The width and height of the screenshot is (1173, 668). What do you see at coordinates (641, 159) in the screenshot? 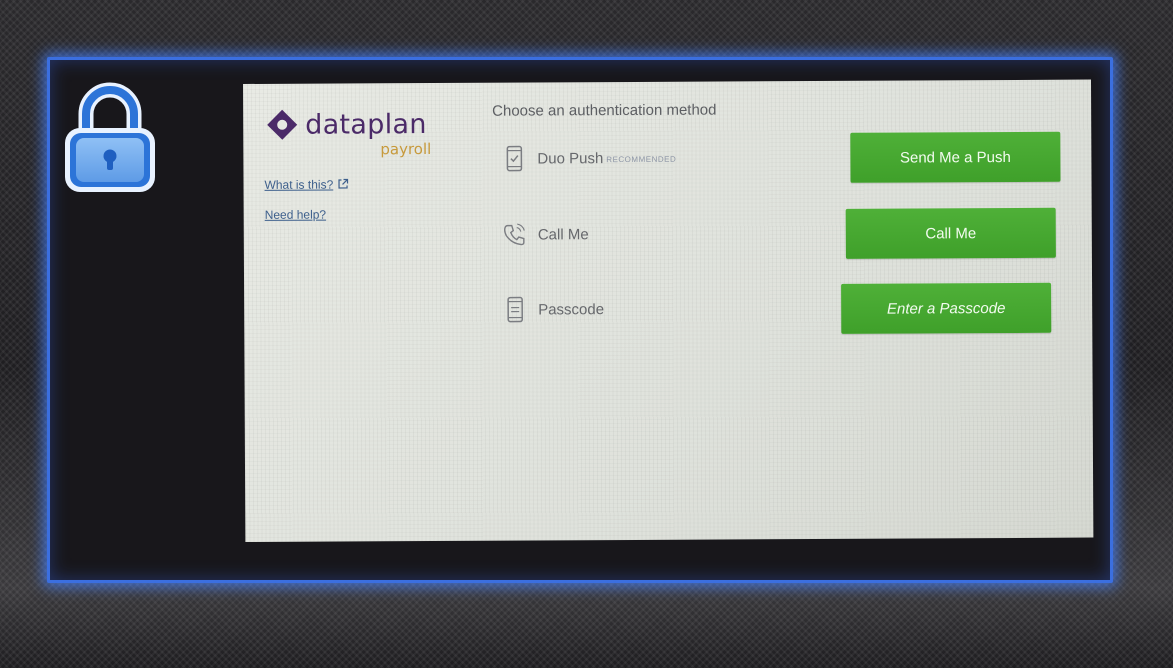
I see `recommended-badge: RECOMMENDED` at bounding box center [641, 159].